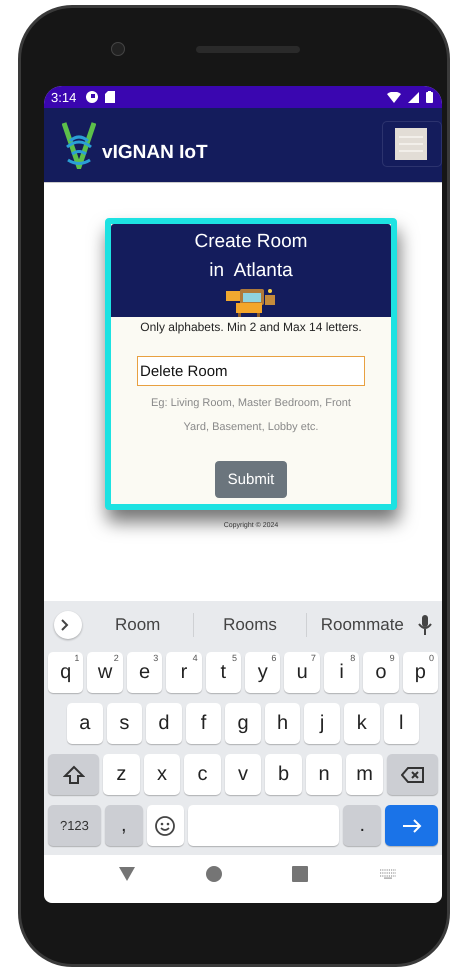 This screenshot has width=452, height=972. Describe the element at coordinates (105, 672) in the screenshot. I see `letter-key: w 2` at that location.